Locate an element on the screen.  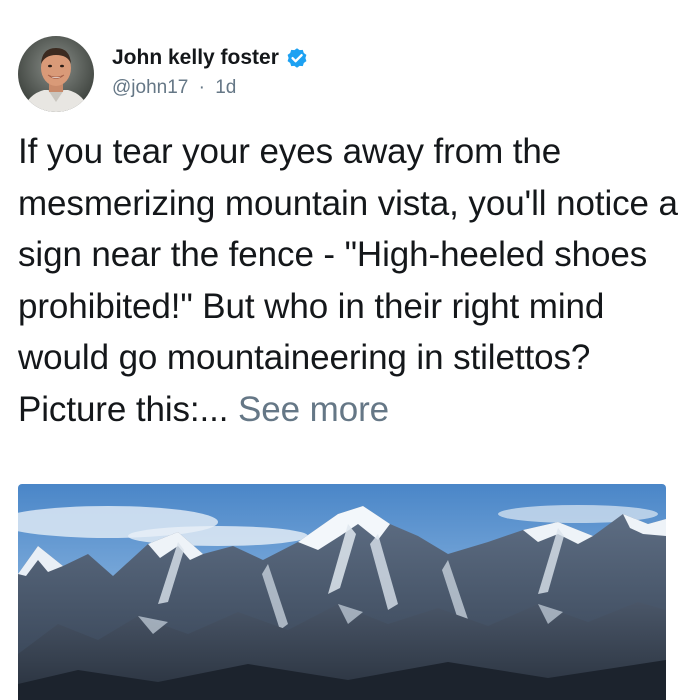
post-header: John kelly foster @john17 · 1d is located at coordinates (163, 74).